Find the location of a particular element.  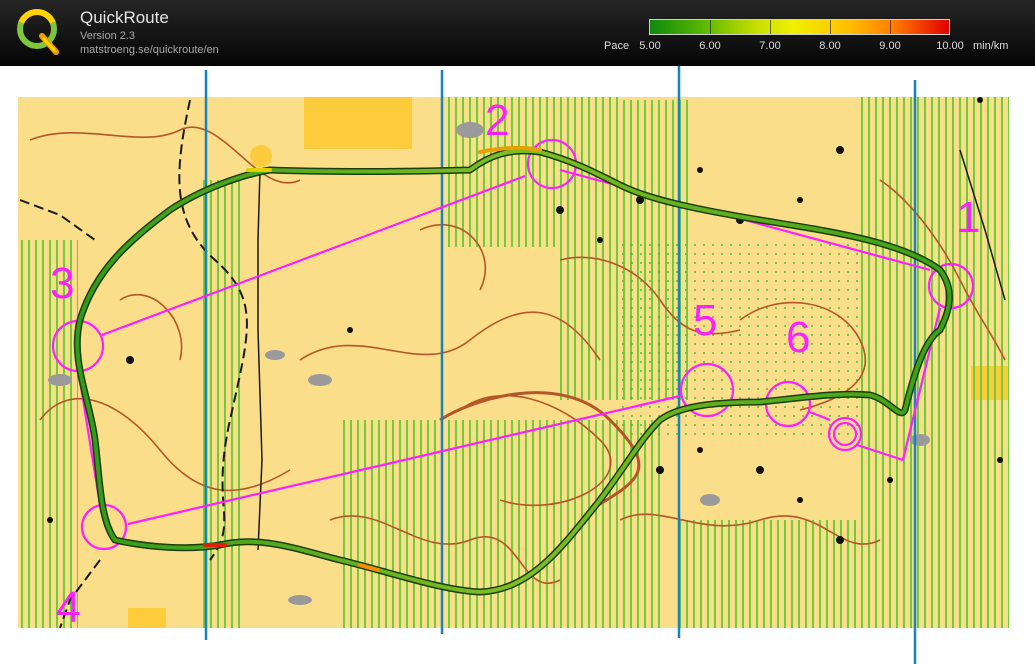

control-number-2: 2 is located at coordinates (497, 120).